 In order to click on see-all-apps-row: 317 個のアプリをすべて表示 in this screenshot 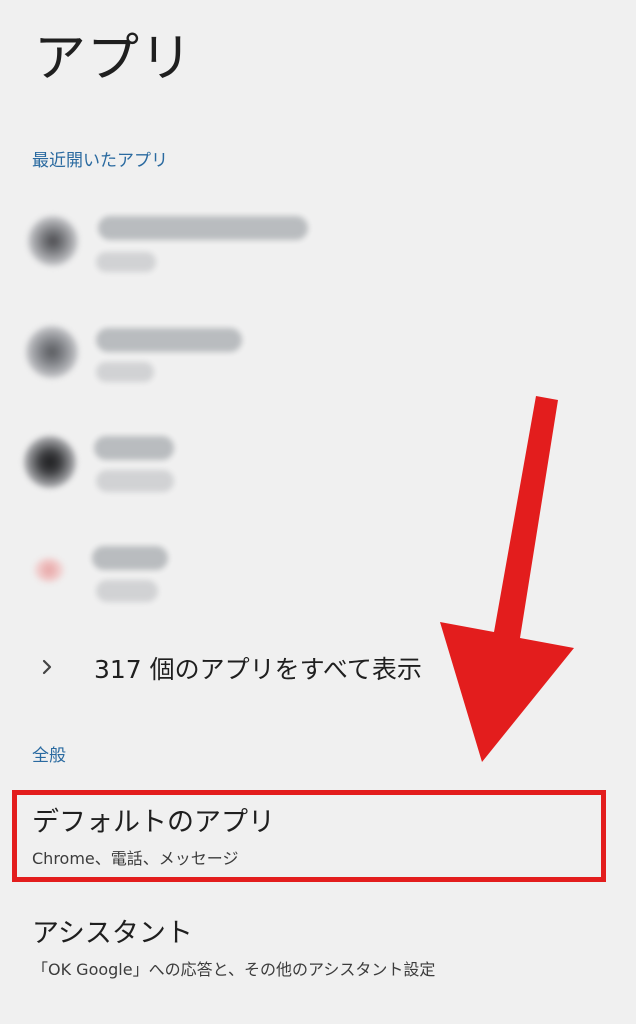, I will do `click(318, 670)`.